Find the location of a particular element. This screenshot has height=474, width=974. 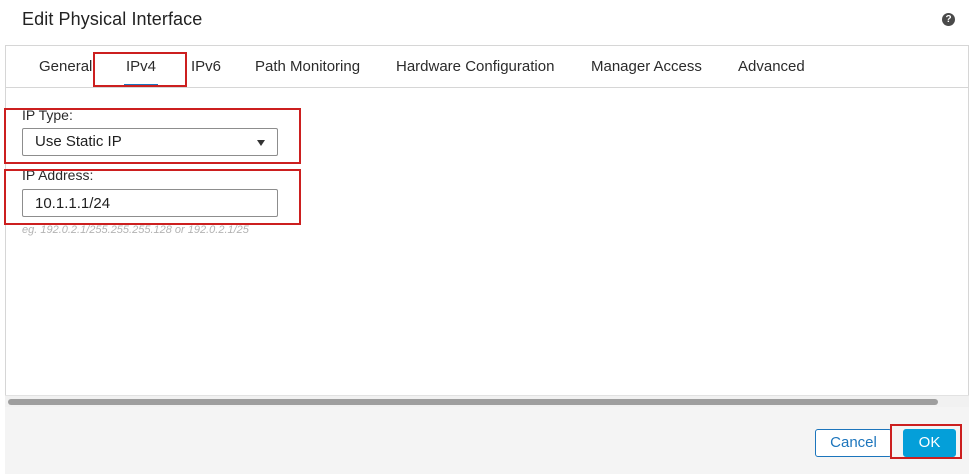

tab-ipv6: IPv6 is located at coordinates (206, 66).